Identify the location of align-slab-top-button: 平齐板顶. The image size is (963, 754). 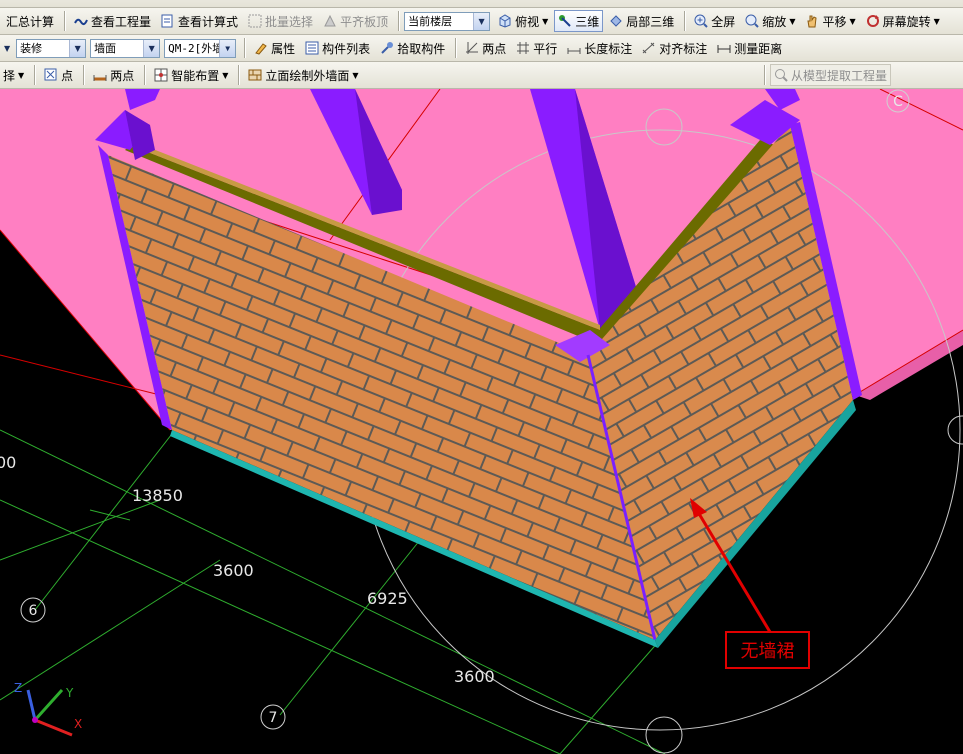
(355, 21).